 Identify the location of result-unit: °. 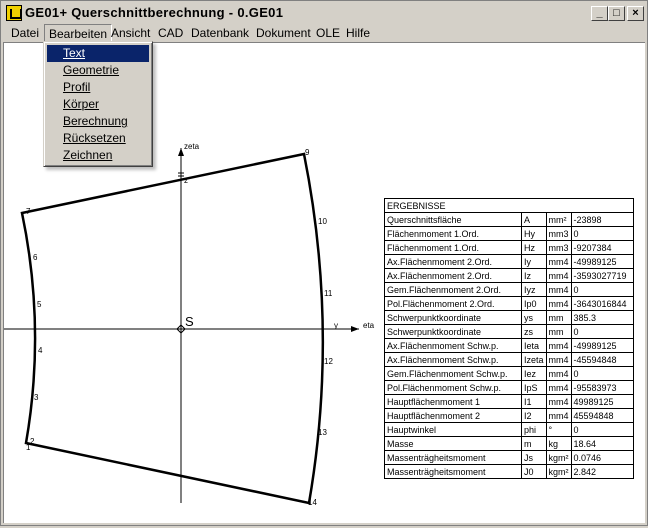
(558, 429).